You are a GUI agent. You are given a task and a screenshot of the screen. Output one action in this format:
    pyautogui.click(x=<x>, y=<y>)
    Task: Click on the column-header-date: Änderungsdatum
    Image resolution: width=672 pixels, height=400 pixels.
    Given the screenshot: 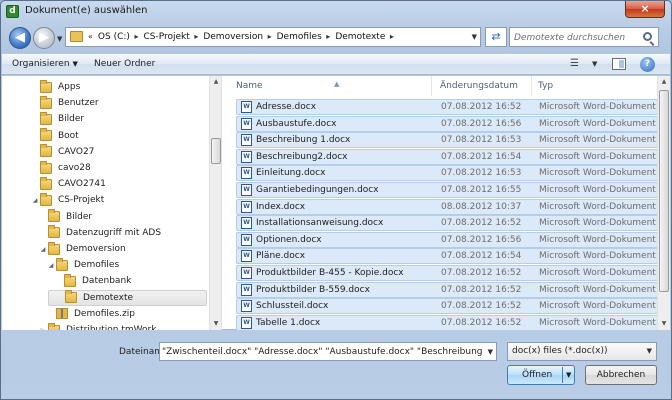 What is the action you would take?
    pyautogui.click(x=483, y=86)
    